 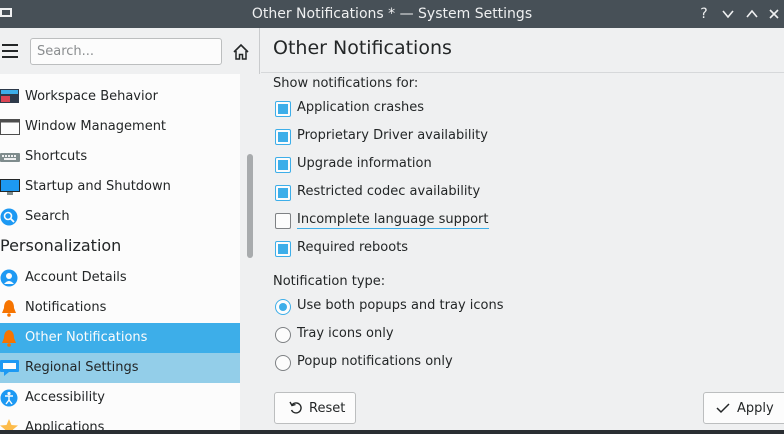 What do you see at coordinates (723, 408) in the screenshot?
I see `checkmark-icon` at bounding box center [723, 408].